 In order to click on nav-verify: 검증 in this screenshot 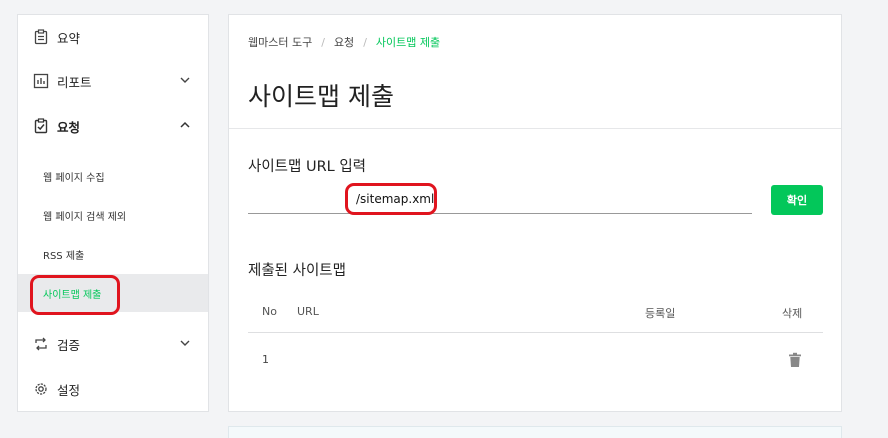, I will do `click(113, 344)`.